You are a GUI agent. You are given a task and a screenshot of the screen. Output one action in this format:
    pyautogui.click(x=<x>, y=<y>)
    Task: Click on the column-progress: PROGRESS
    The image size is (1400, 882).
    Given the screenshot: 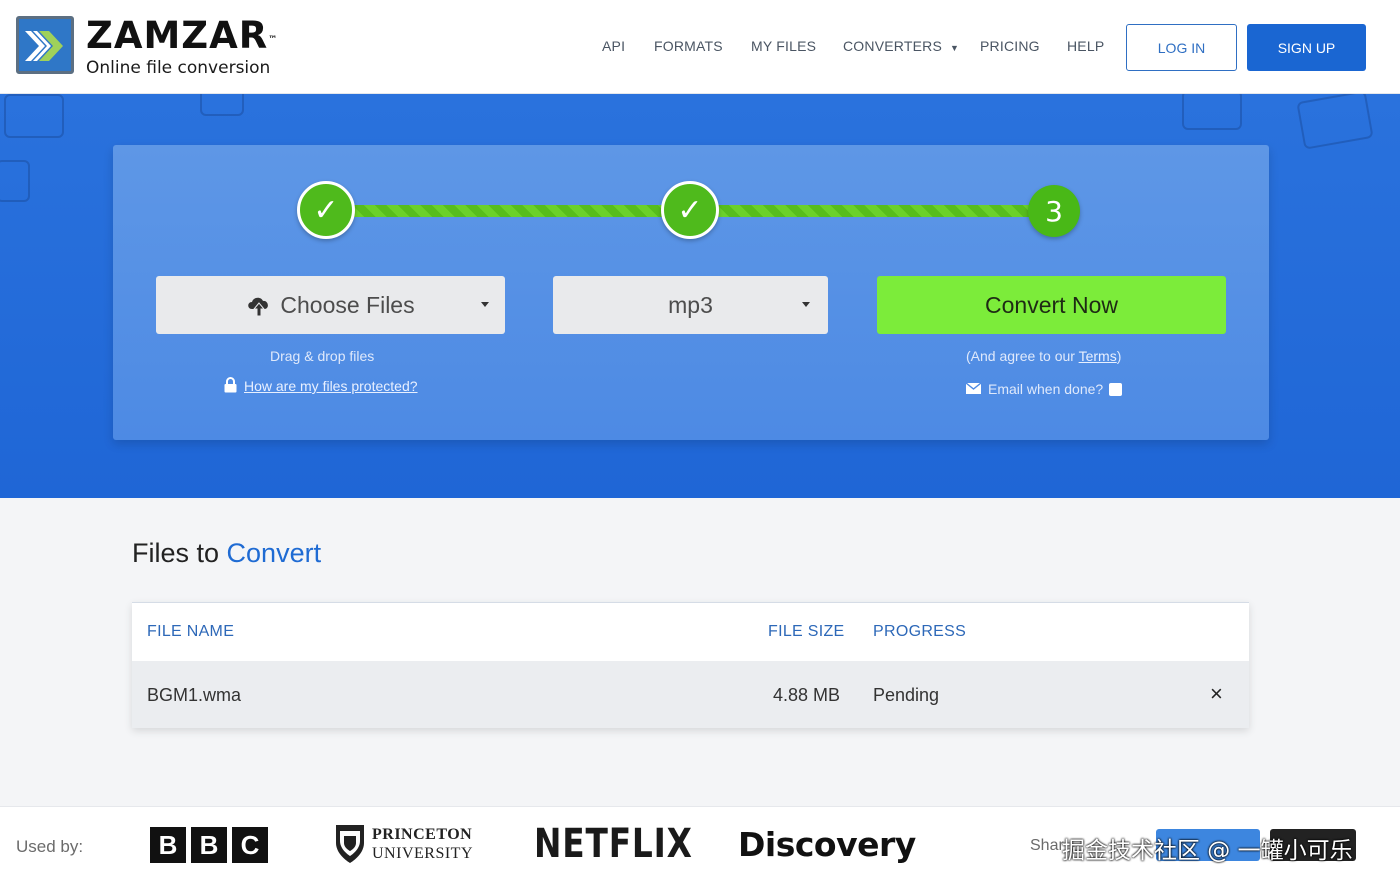 What is the action you would take?
    pyautogui.click(x=920, y=631)
    